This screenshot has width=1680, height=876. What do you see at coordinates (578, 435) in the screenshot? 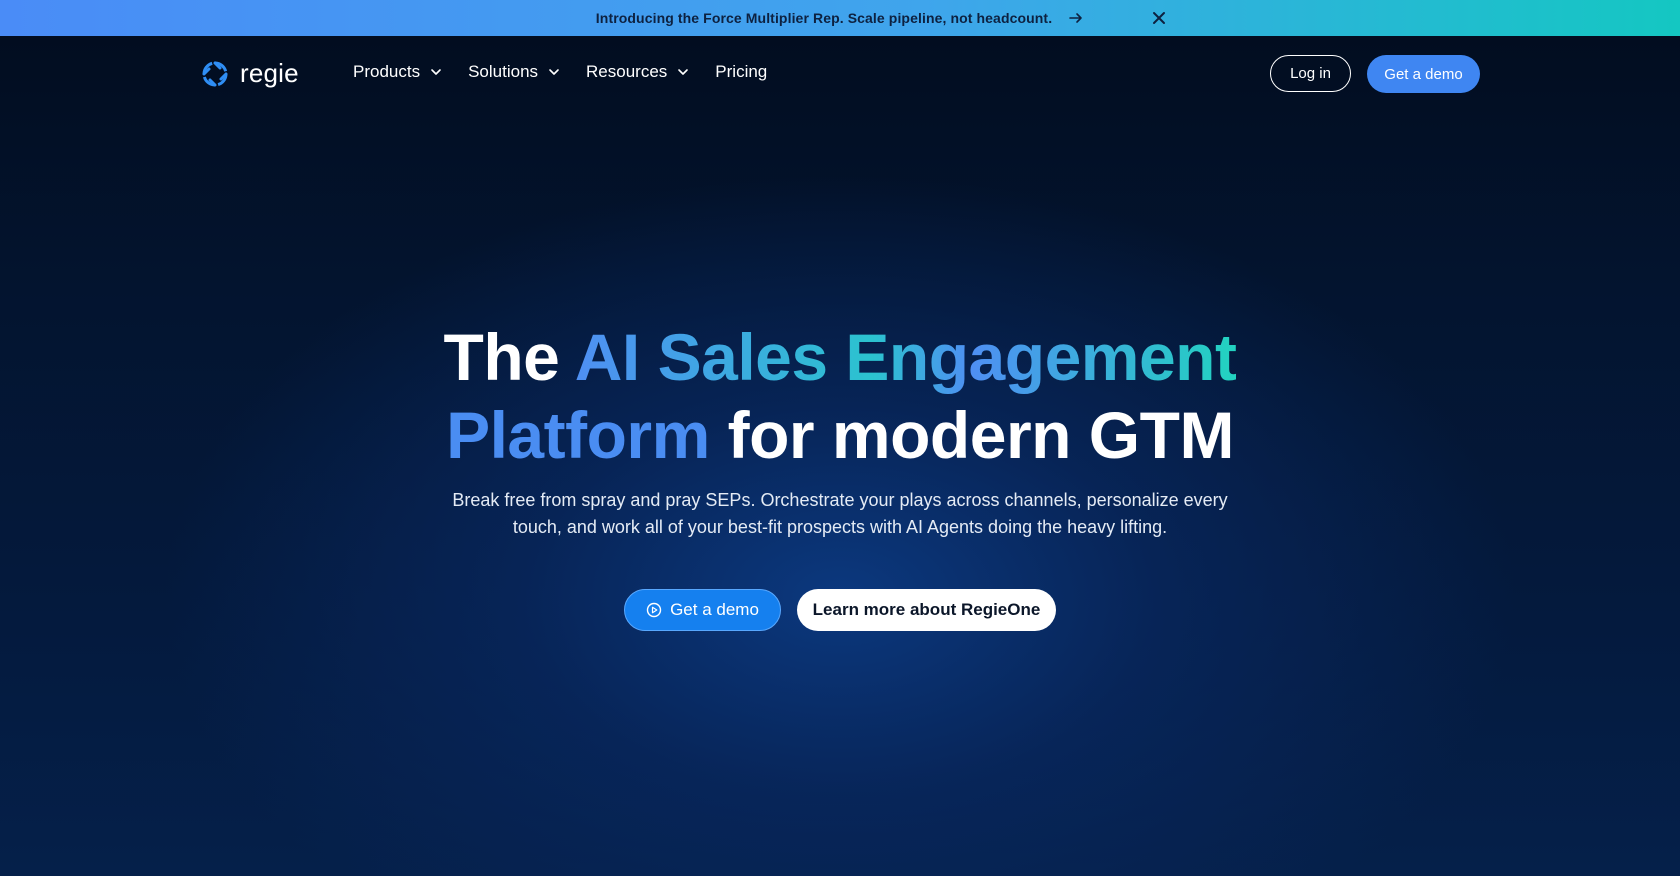
I see `hero-title-highlight-platform: Platform` at bounding box center [578, 435].